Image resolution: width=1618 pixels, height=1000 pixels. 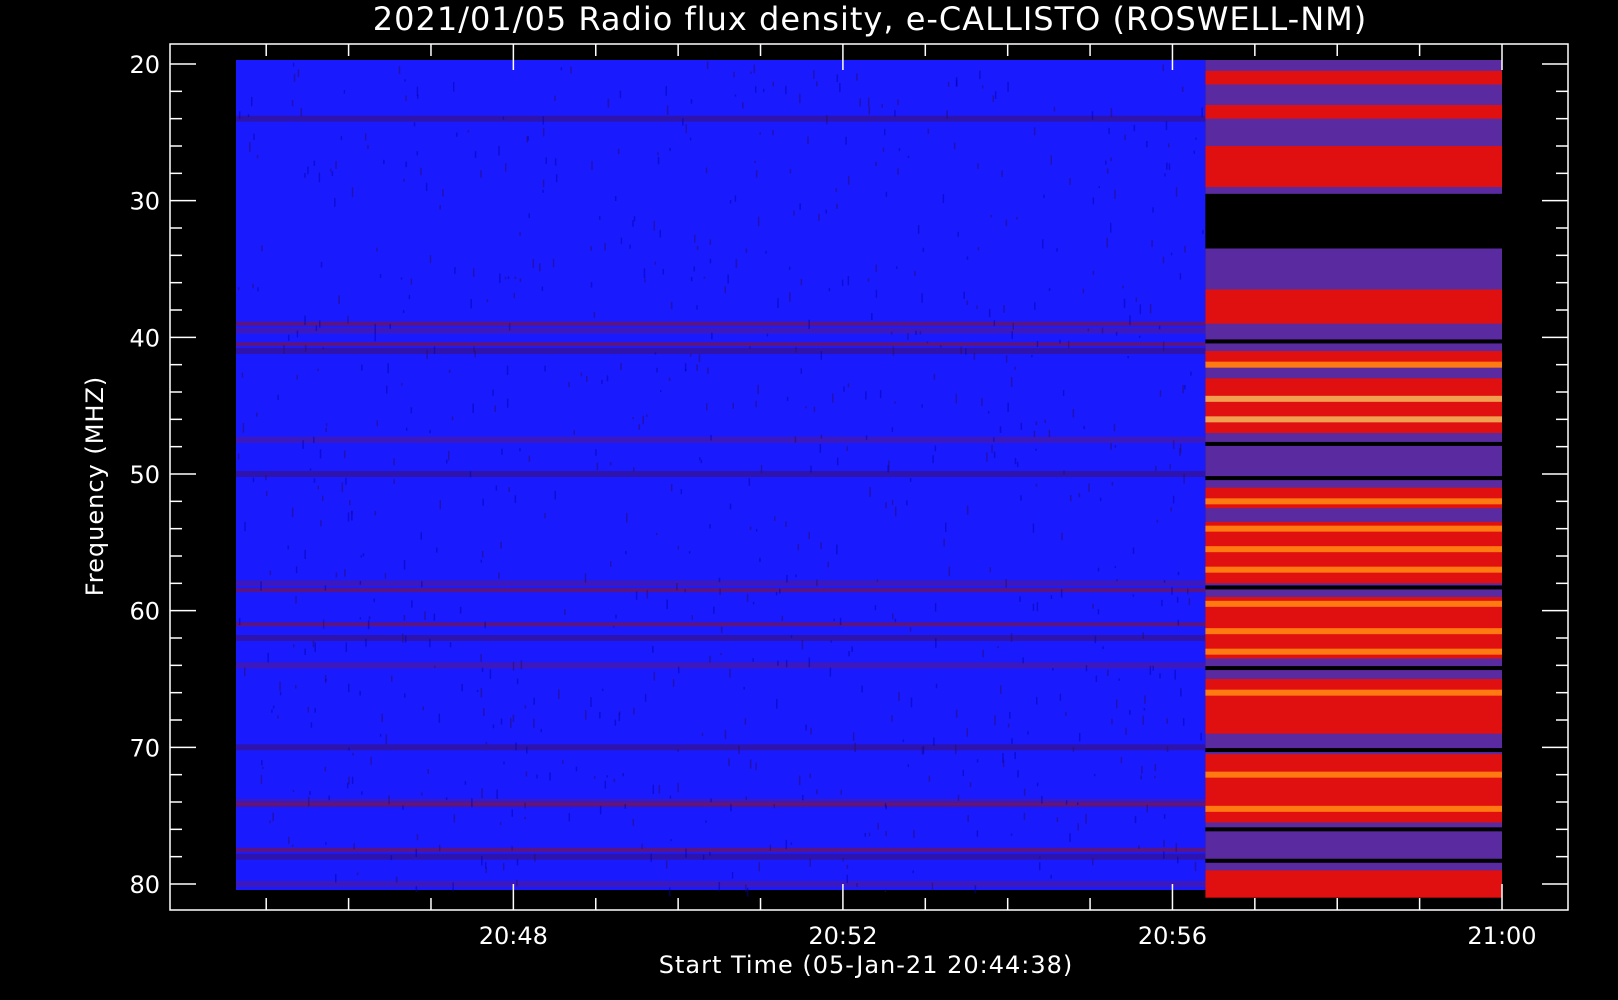 What do you see at coordinates (721, 351) in the screenshot?
I see `dark-band` at bounding box center [721, 351].